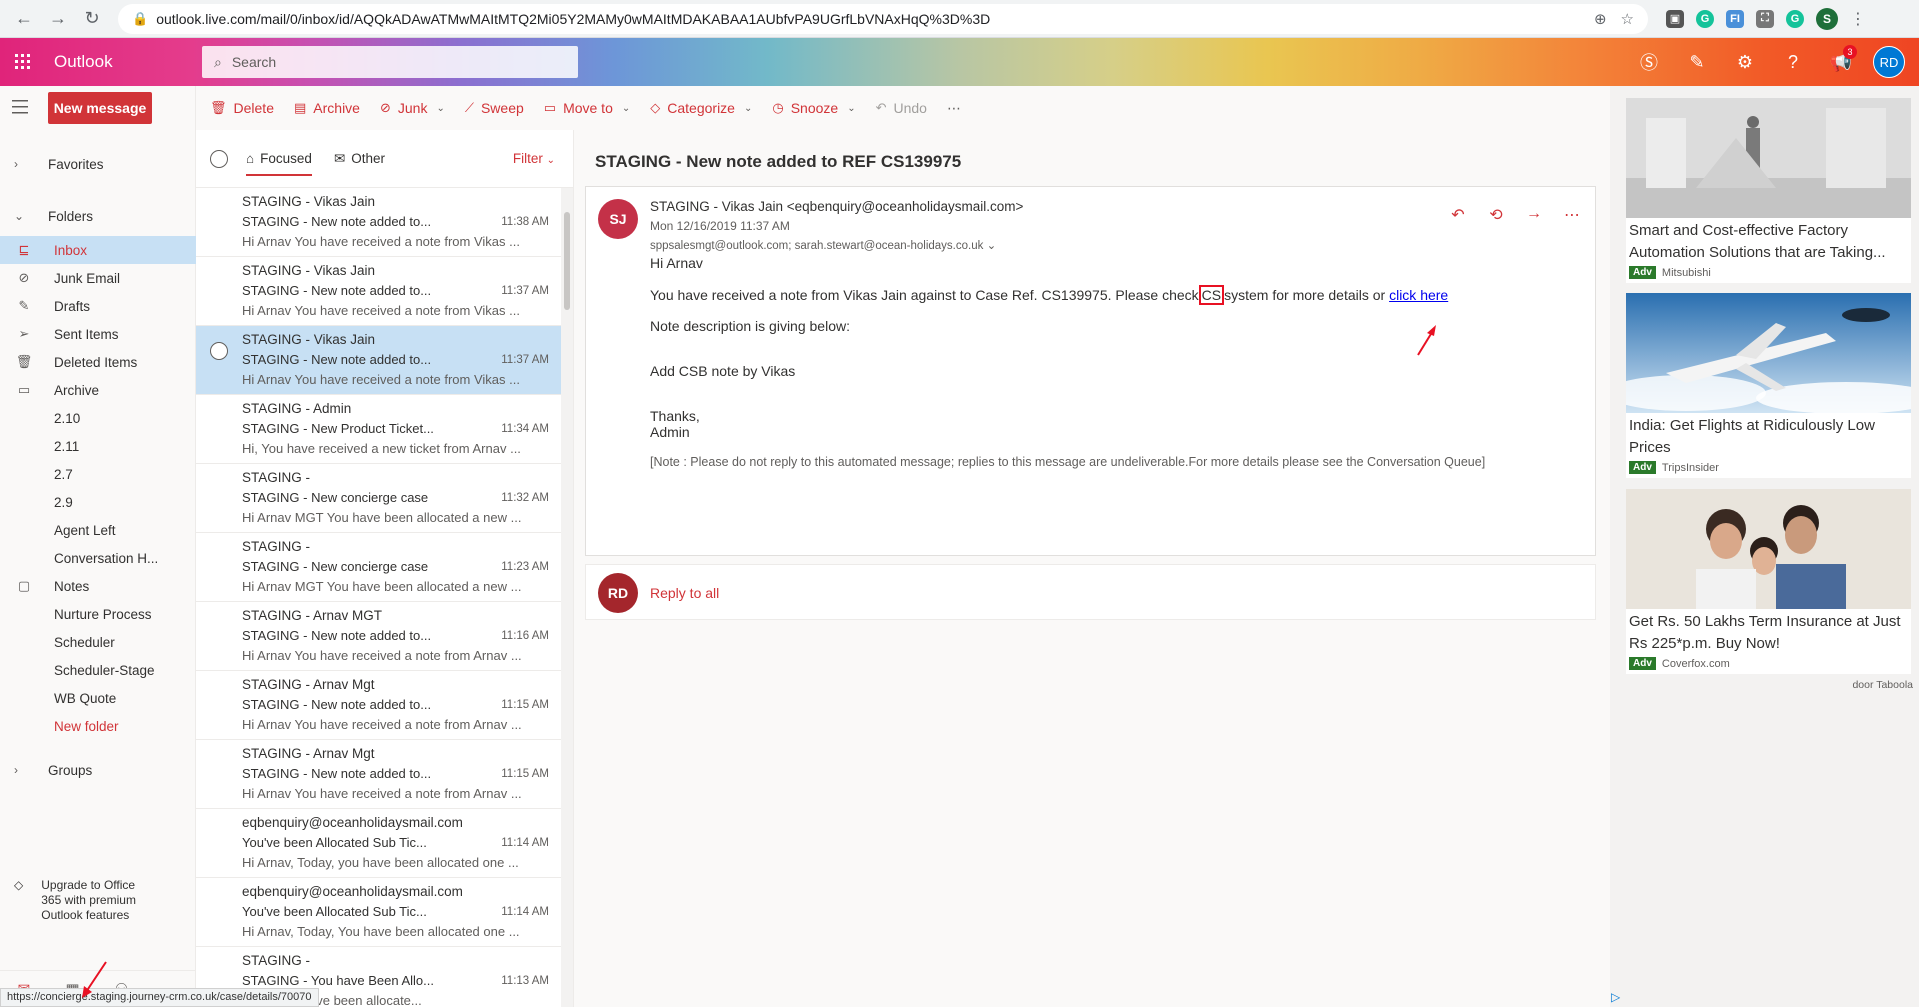 This screenshot has height=1007, width=1919. Describe the element at coordinates (954, 108) in the screenshot. I see `more-actions-button: ⋯` at that location.